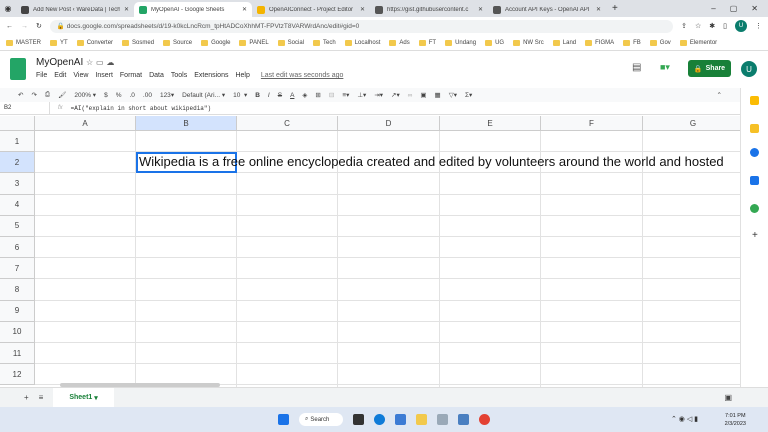 This screenshot has width=768, height=432. What do you see at coordinates (423, 95) in the screenshot?
I see `comment-icon: ▣` at bounding box center [423, 95].